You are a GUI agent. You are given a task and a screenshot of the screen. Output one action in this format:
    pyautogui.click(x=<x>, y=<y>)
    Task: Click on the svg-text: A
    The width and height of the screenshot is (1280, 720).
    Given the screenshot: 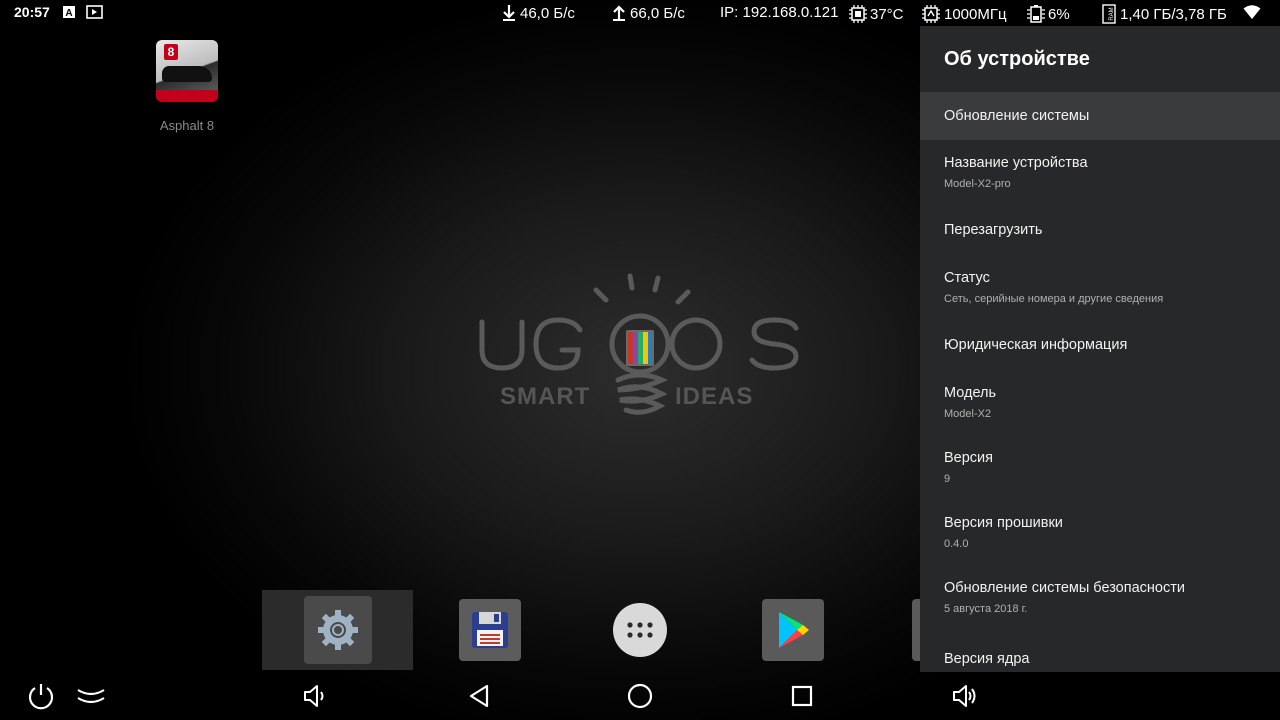 What is the action you would take?
    pyautogui.click(x=68, y=13)
    